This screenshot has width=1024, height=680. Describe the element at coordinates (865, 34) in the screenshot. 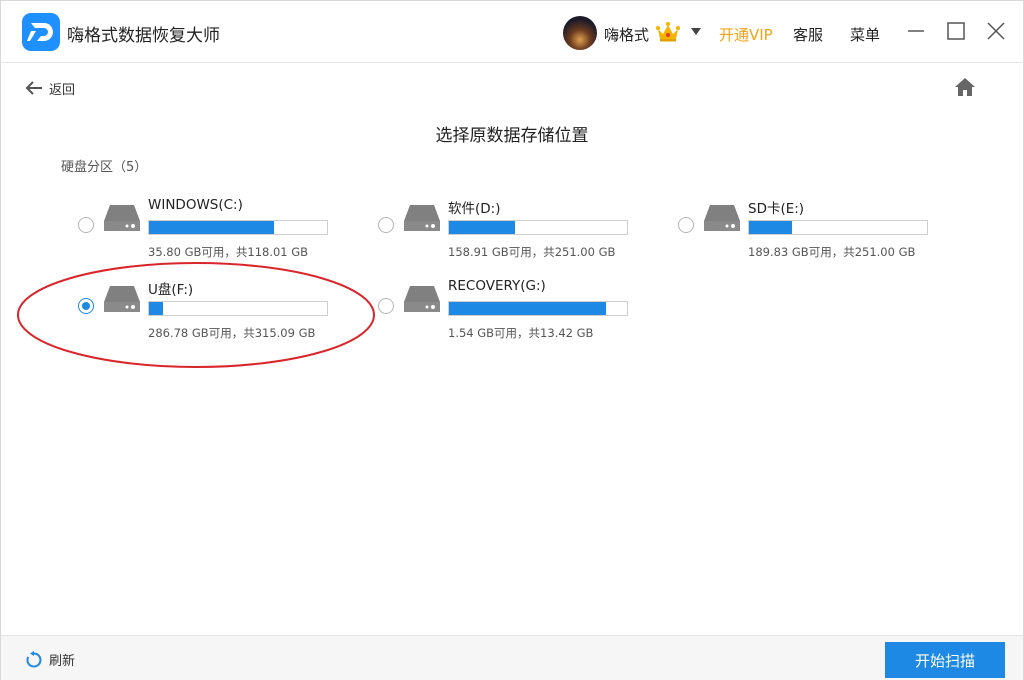

I see `menu-link: 菜单` at that location.